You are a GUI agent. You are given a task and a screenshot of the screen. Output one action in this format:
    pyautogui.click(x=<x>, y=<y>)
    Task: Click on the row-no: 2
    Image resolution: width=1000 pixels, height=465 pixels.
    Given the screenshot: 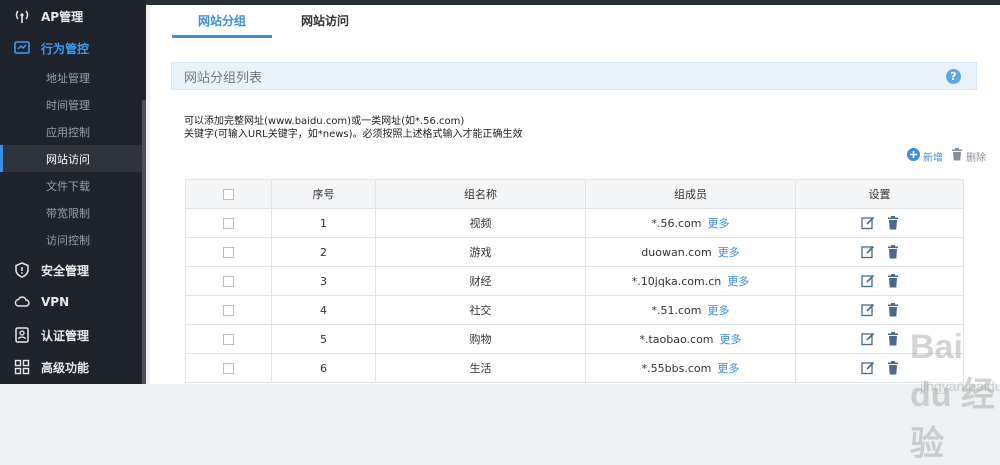 What is the action you would take?
    pyautogui.click(x=323, y=252)
    